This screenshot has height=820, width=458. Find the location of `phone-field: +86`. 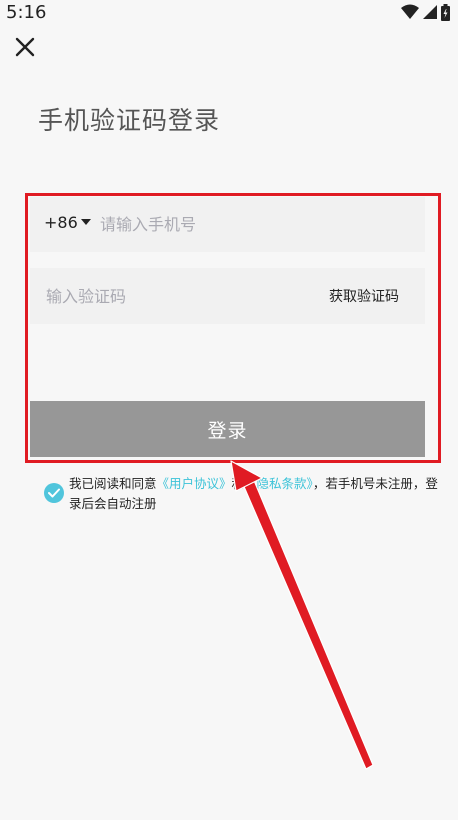

phone-field: +86 is located at coordinates (227, 224).